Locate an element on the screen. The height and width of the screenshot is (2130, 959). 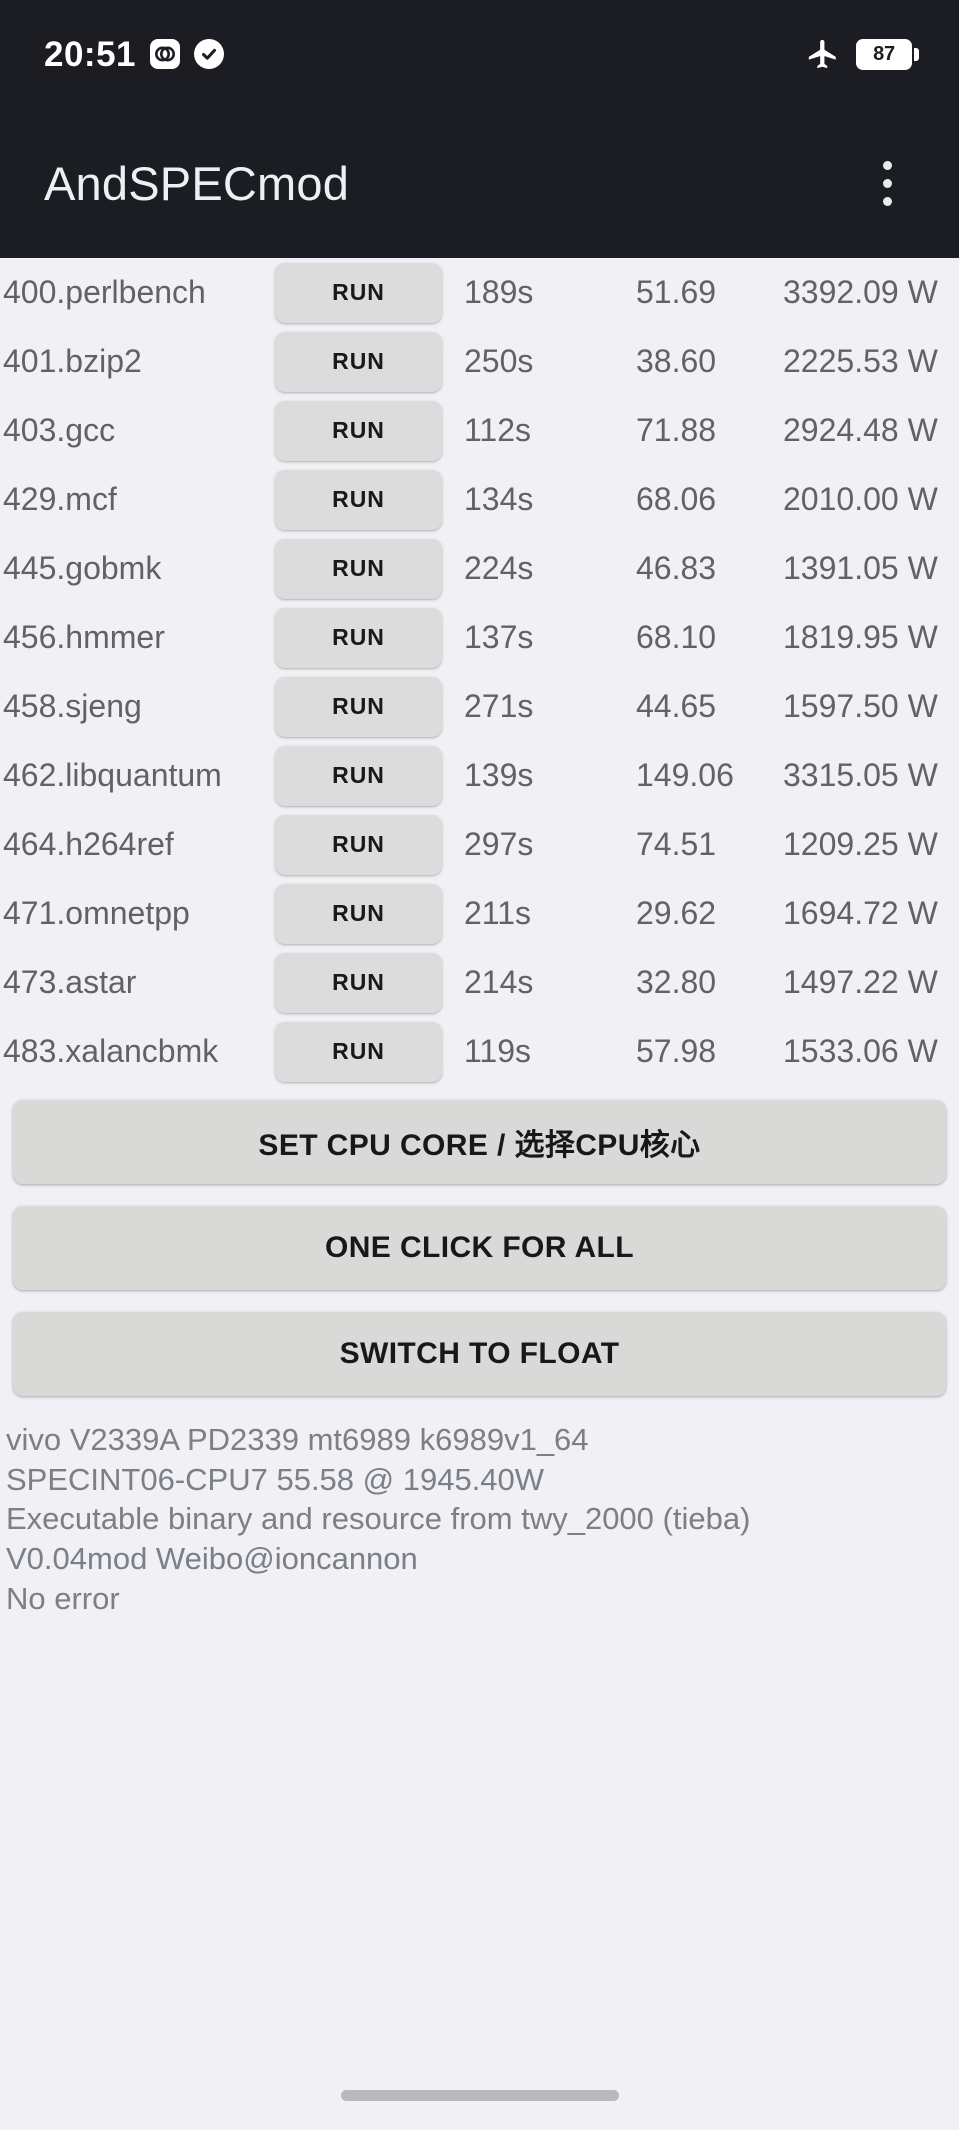
benchmark-time: 112s is located at coordinates (498, 430).